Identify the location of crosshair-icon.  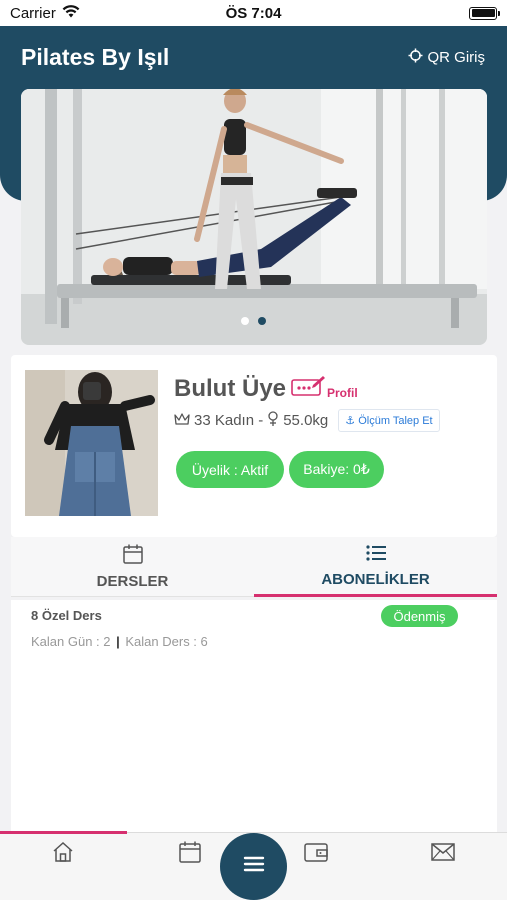
(415, 57).